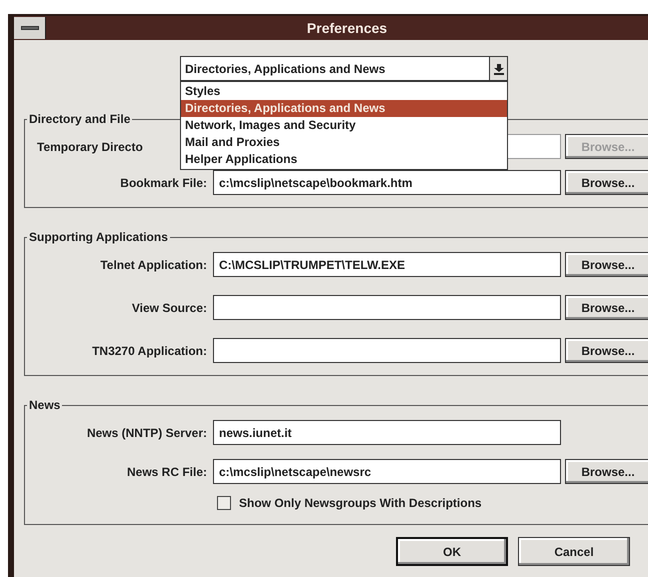 The height and width of the screenshot is (577, 648). I want to click on dropdown-option: Helper Applications, so click(344, 159).